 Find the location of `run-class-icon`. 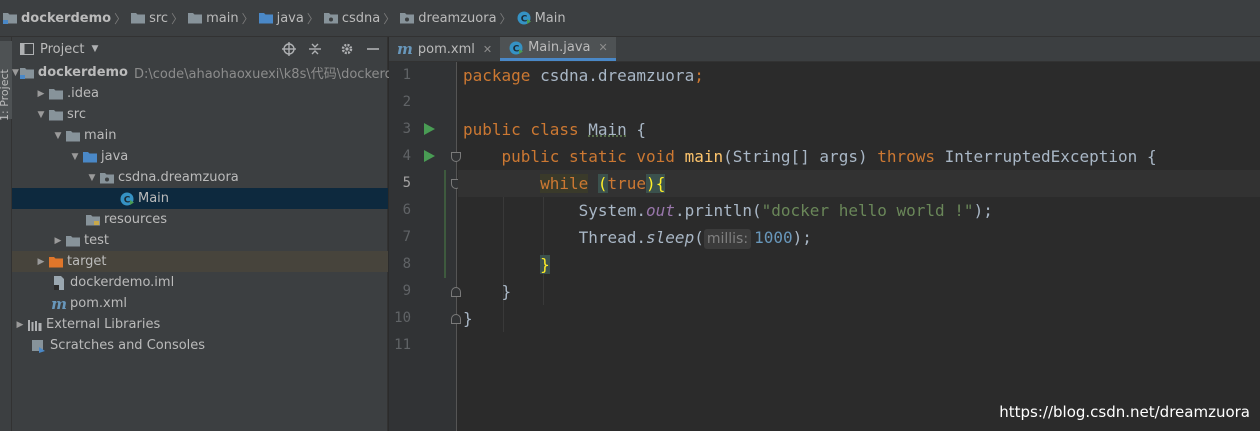

run-class-icon is located at coordinates (429, 129).